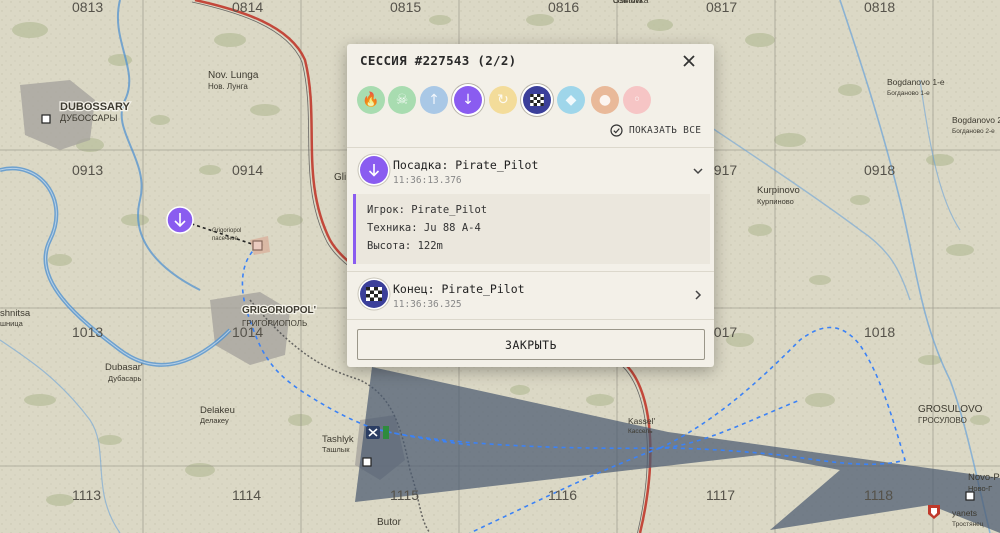  I want to click on close-button: ЗАКРЫТЬ, so click(531, 344).